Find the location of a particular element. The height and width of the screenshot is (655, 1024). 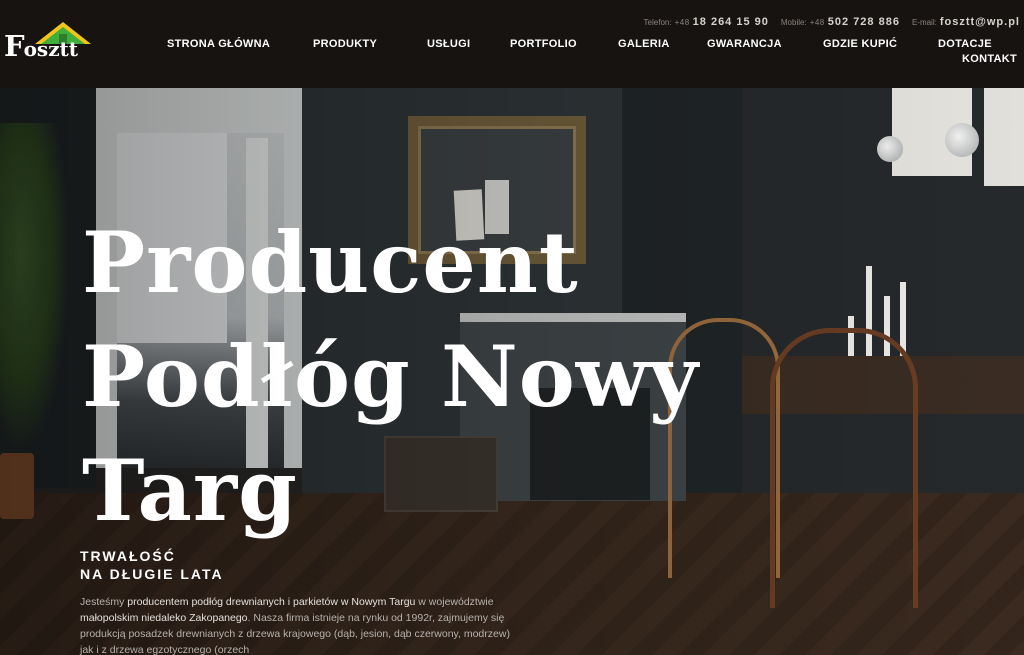

mobile-number: 502 728 886 is located at coordinates (863, 22).